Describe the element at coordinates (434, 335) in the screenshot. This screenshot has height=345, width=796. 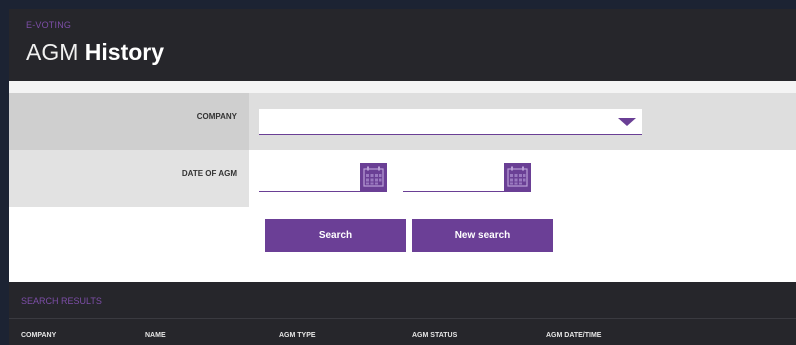
I see `column-header-agm-status: AGM STATUS` at that location.